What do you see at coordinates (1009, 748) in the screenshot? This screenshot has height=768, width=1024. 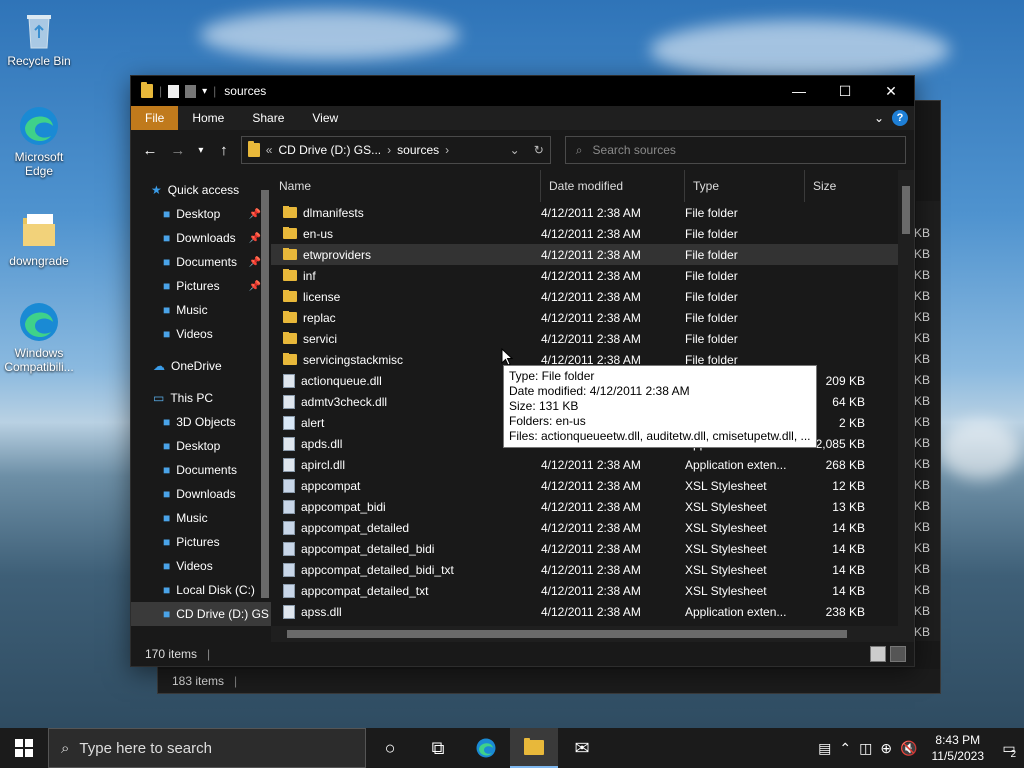 I see `notification-center-button: ▭ 2` at bounding box center [1009, 748].